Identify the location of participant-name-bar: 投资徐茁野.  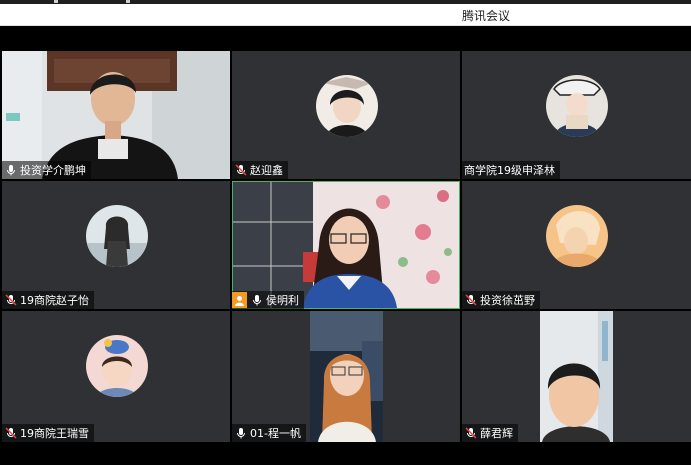
(501, 300).